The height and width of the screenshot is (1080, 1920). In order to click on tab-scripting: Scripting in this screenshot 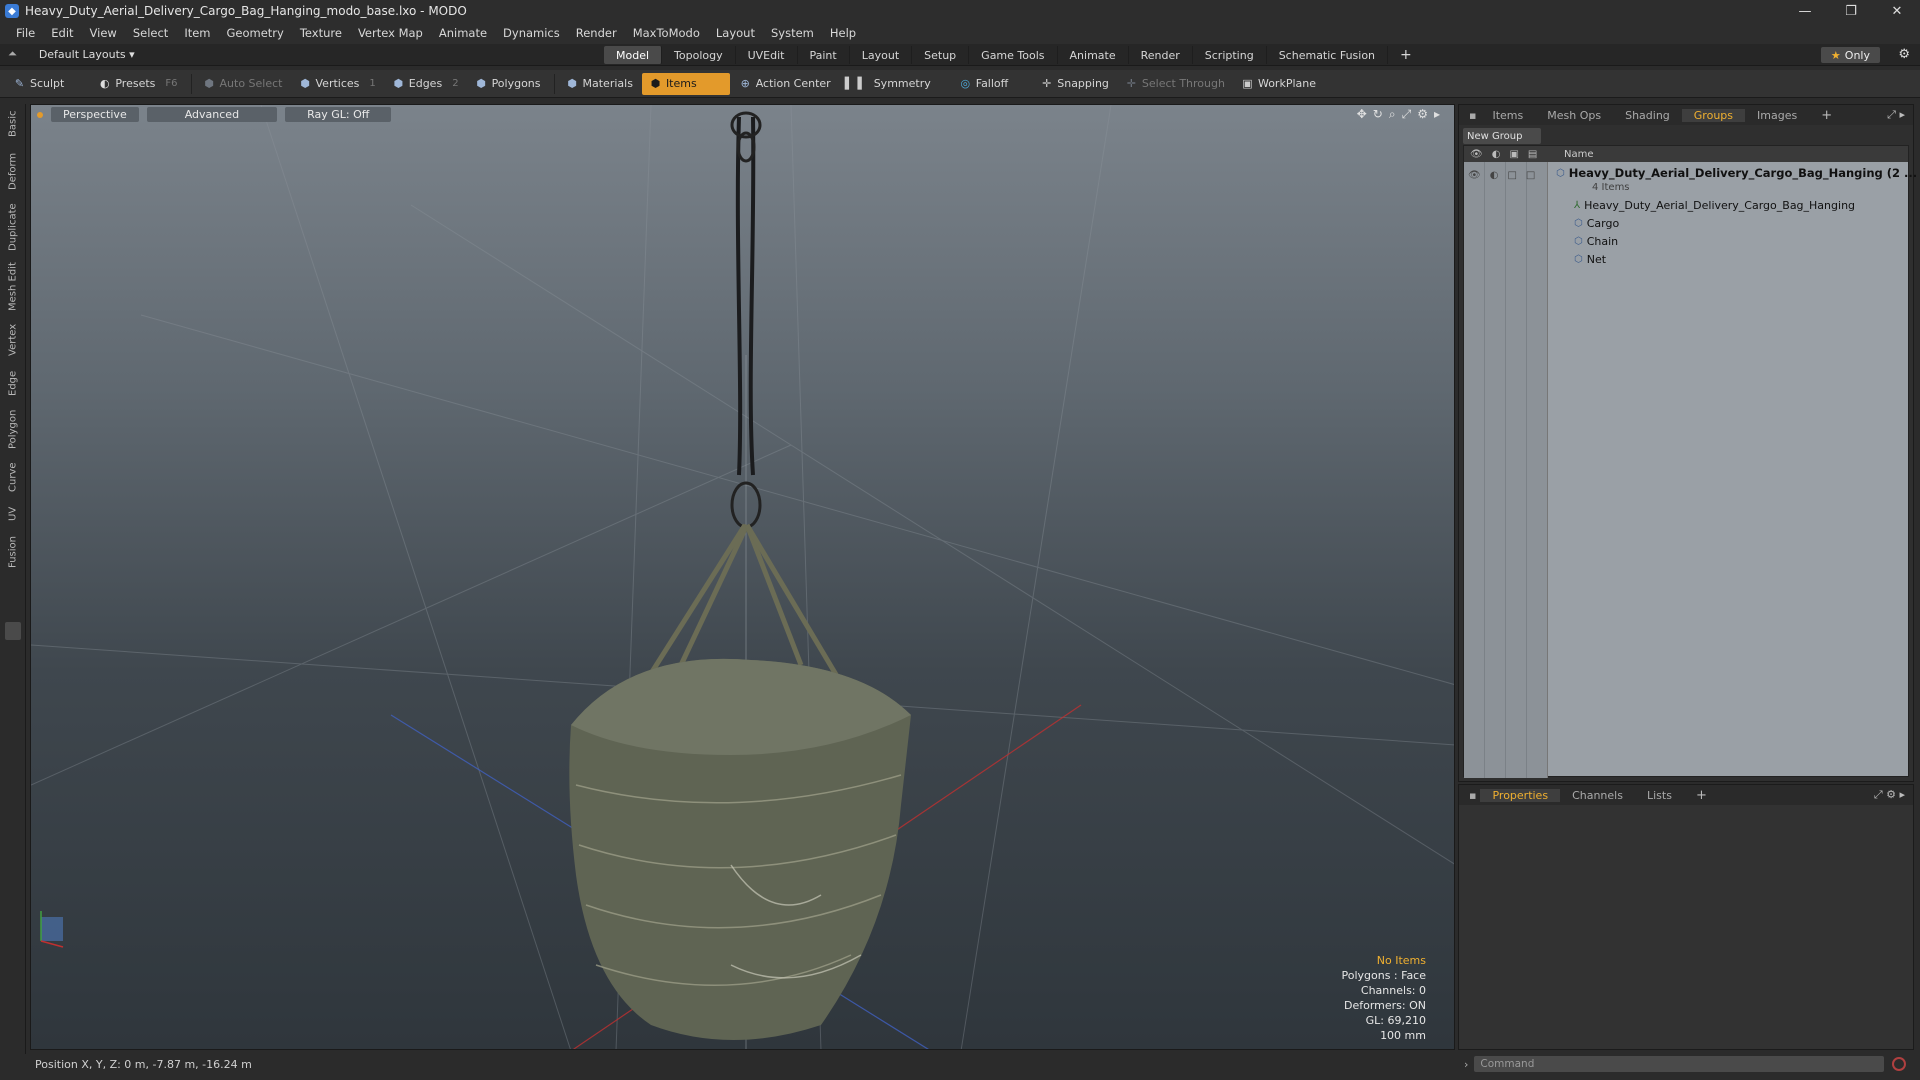, I will do `click(1230, 55)`.